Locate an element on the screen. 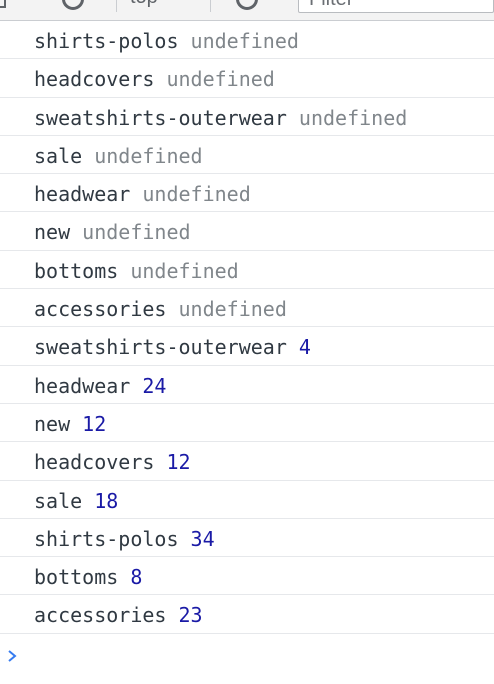 The width and height of the screenshot is (494, 684). console-message-row: headcovers undefined is located at coordinates (247, 78).